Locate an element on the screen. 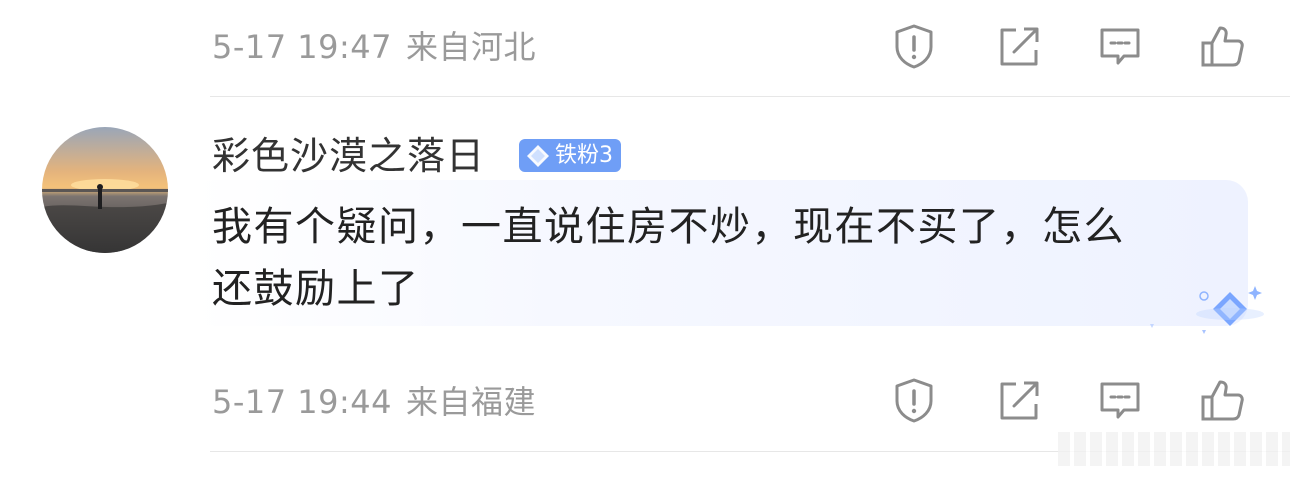  diamond-sparkle-icon is located at coordinates (1207, 310).